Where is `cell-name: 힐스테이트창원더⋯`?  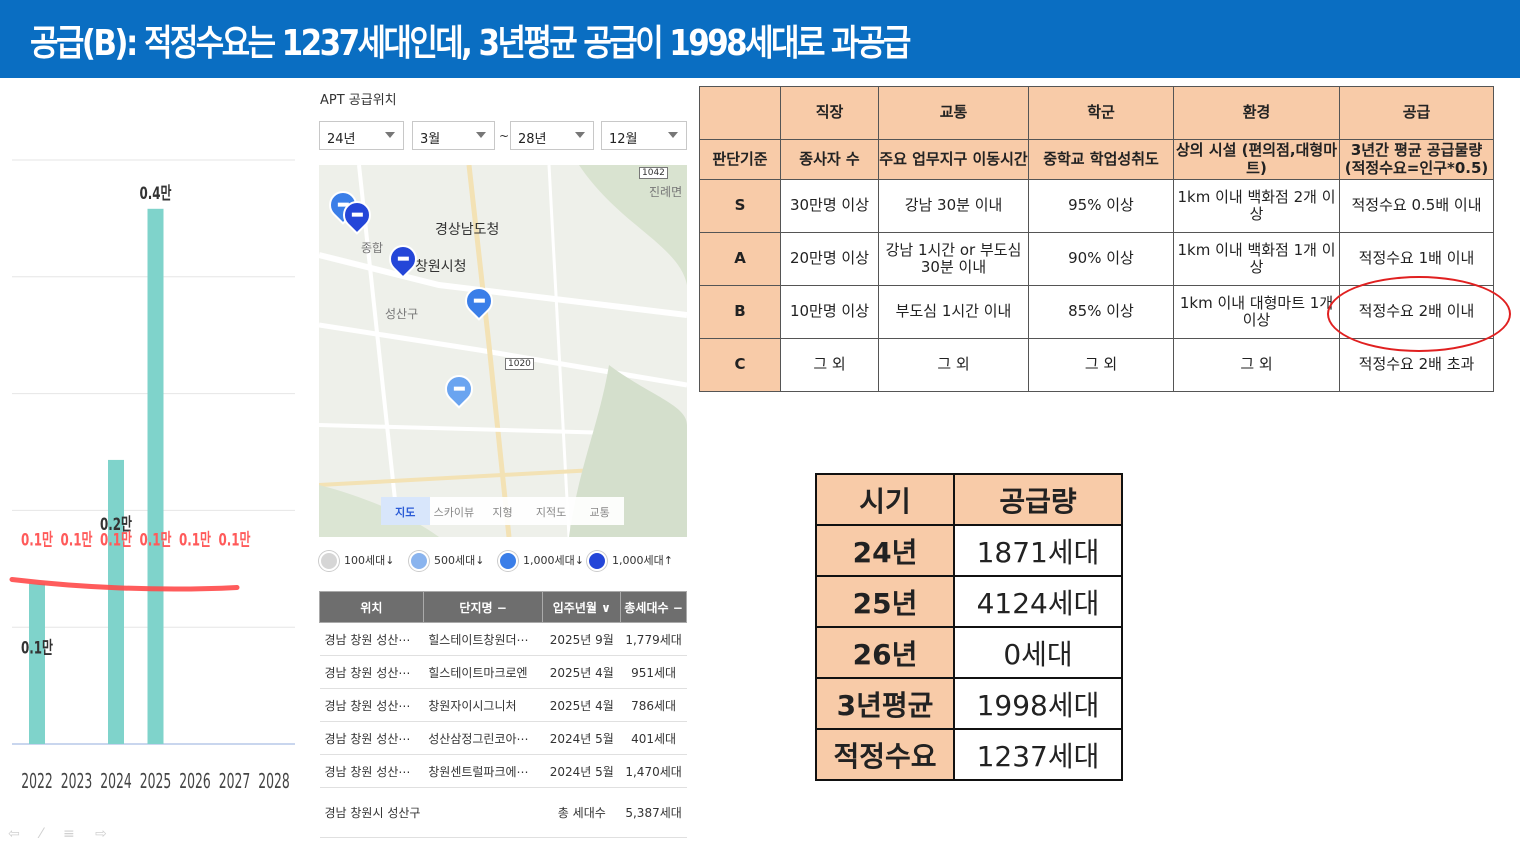 cell-name: 힐스테이트창원더⋯ is located at coordinates (483, 639).